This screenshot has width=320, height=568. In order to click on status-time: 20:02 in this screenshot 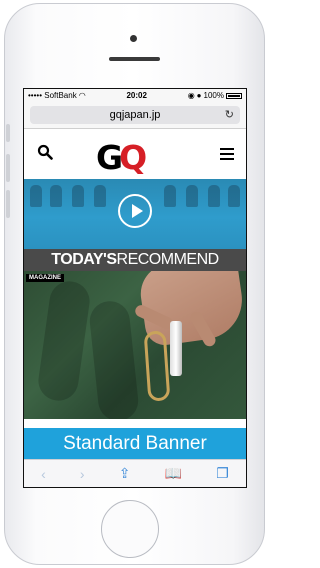, I will do `click(136, 95)`.